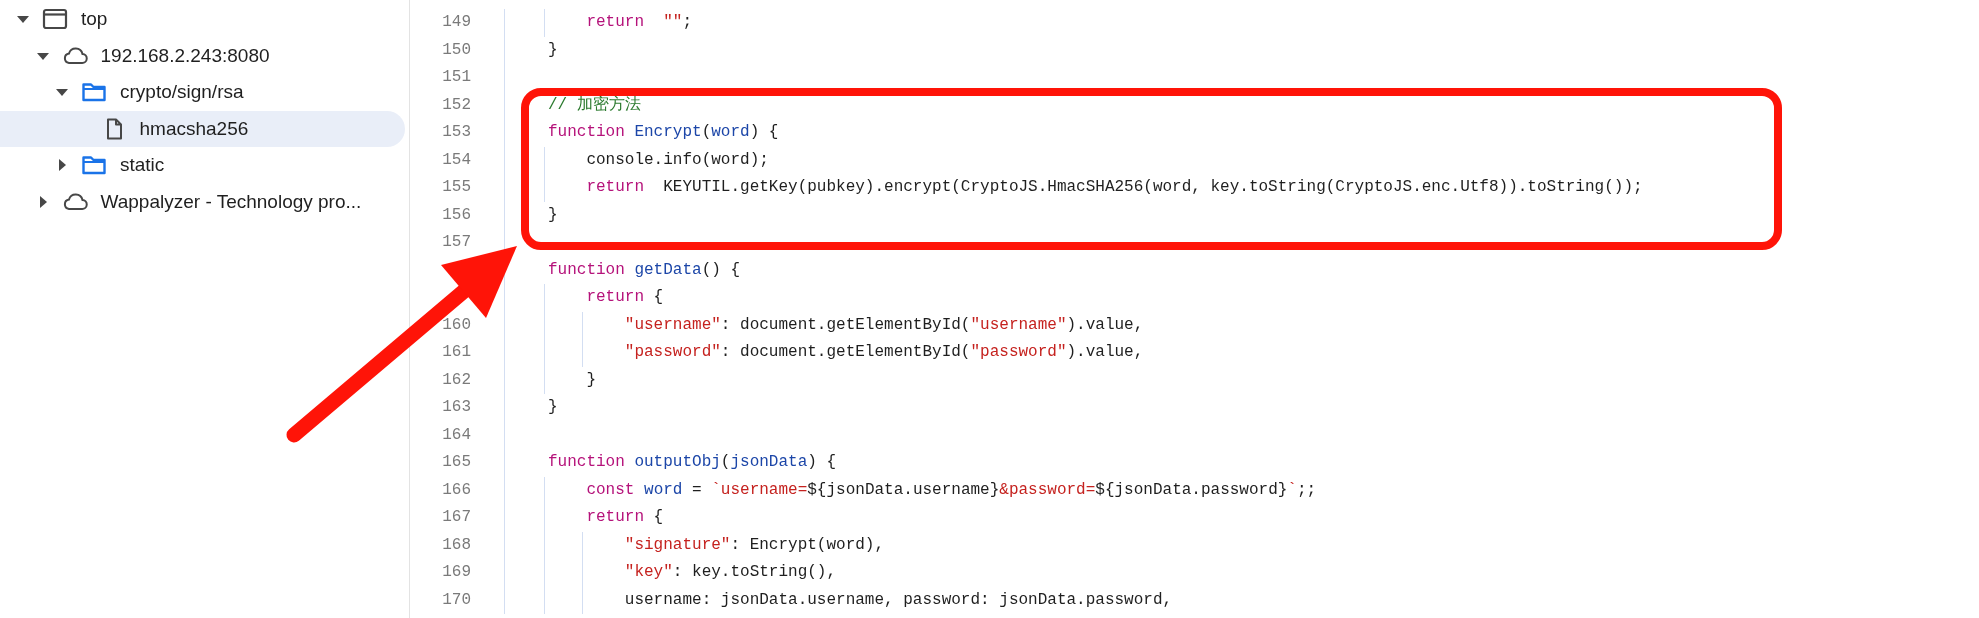 The image size is (1979, 618). I want to click on code-line: function getData() {, so click(644, 270).